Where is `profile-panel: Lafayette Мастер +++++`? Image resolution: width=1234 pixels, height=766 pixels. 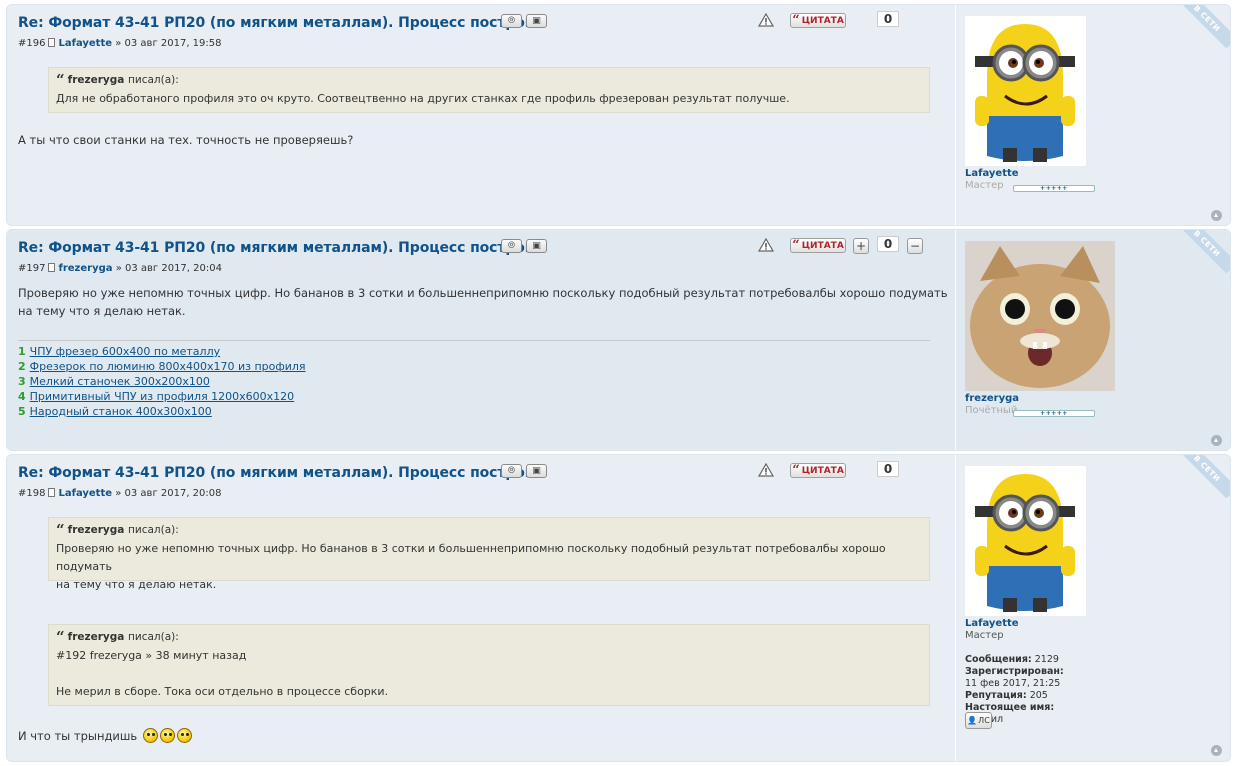 profile-panel: Lafayette Мастер +++++ is located at coordinates (1025, 115).